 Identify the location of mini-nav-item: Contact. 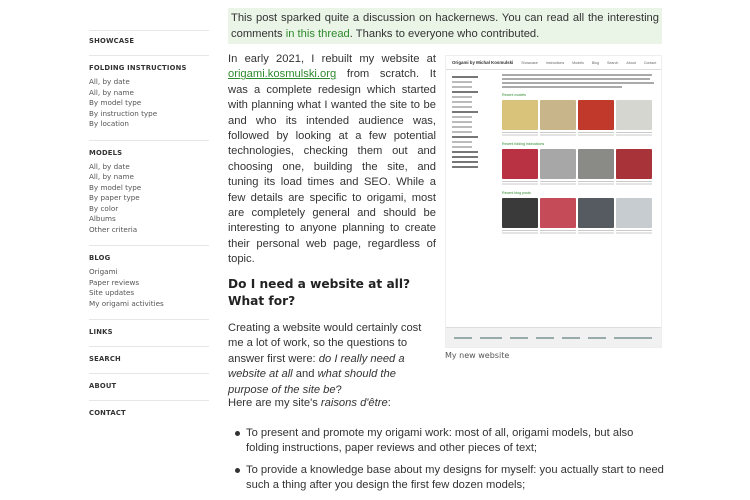
(650, 62).